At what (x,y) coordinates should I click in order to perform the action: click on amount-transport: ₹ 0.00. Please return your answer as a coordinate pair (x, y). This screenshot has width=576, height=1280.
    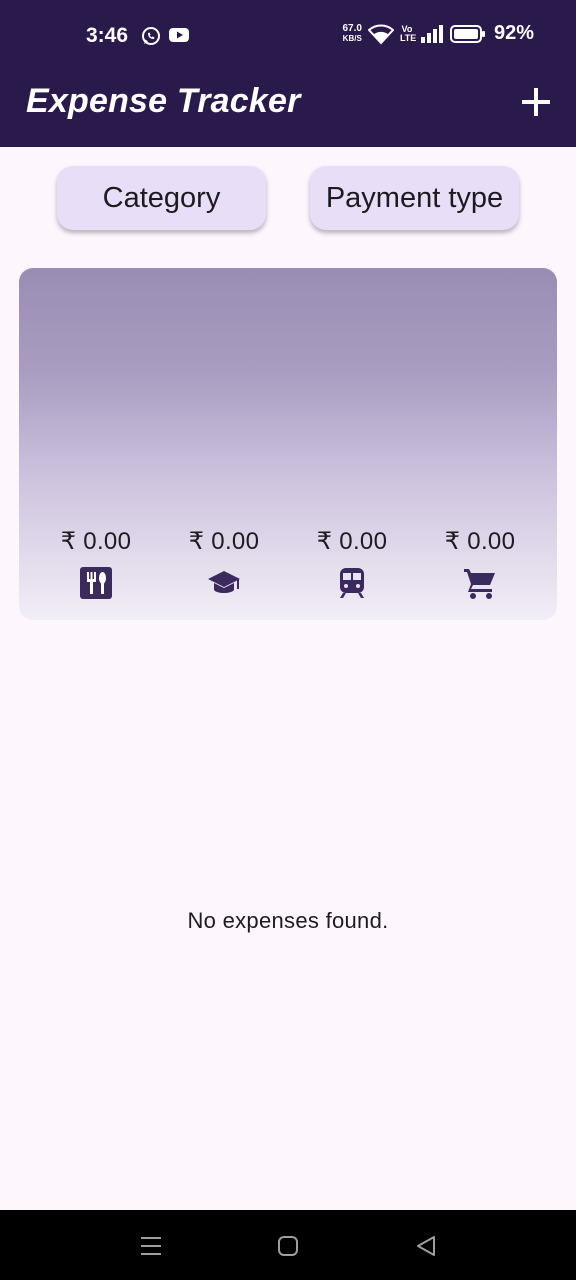
    Looking at the image, I should click on (352, 541).